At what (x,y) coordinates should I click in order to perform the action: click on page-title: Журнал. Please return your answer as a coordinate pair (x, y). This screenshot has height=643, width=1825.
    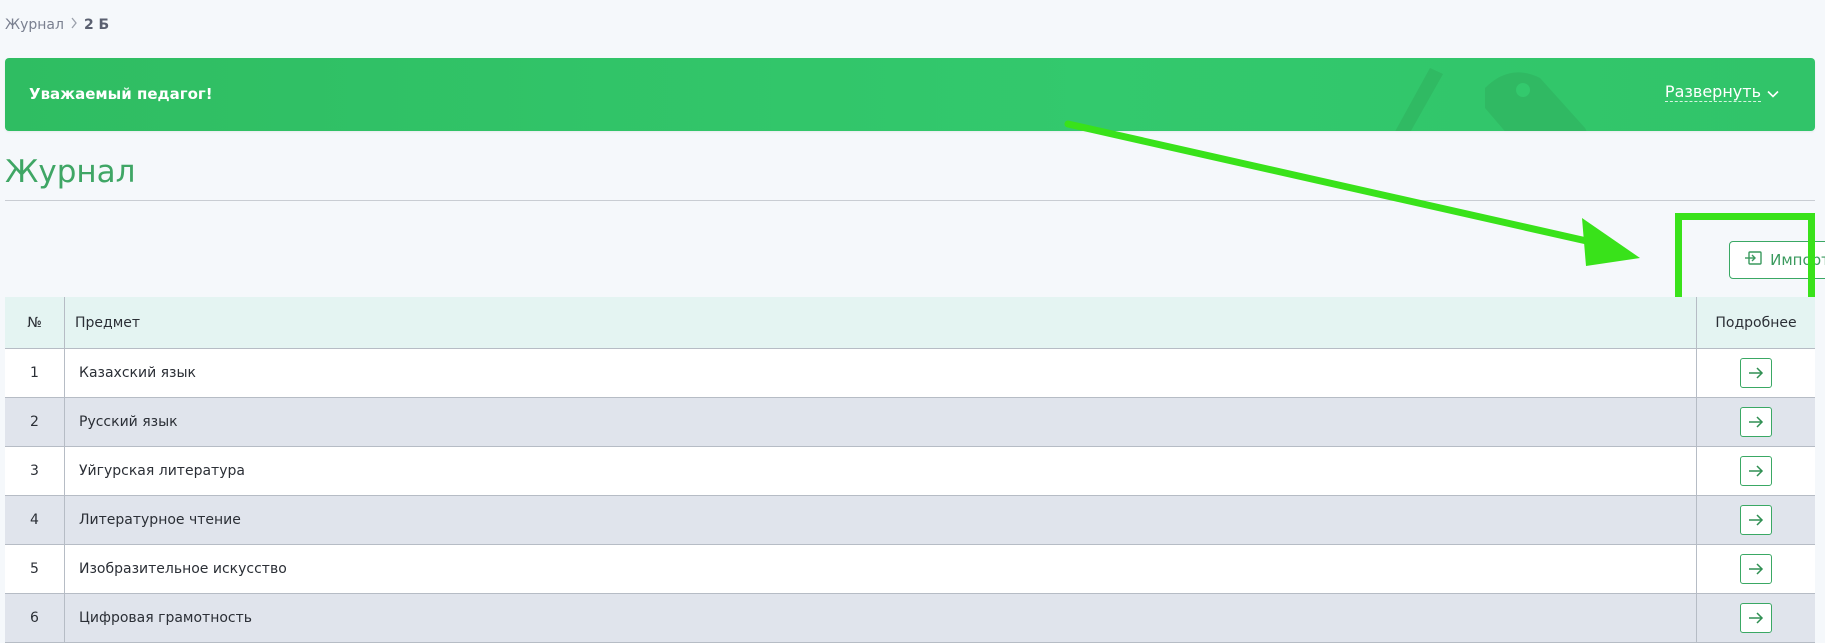
    Looking at the image, I should click on (70, 172).